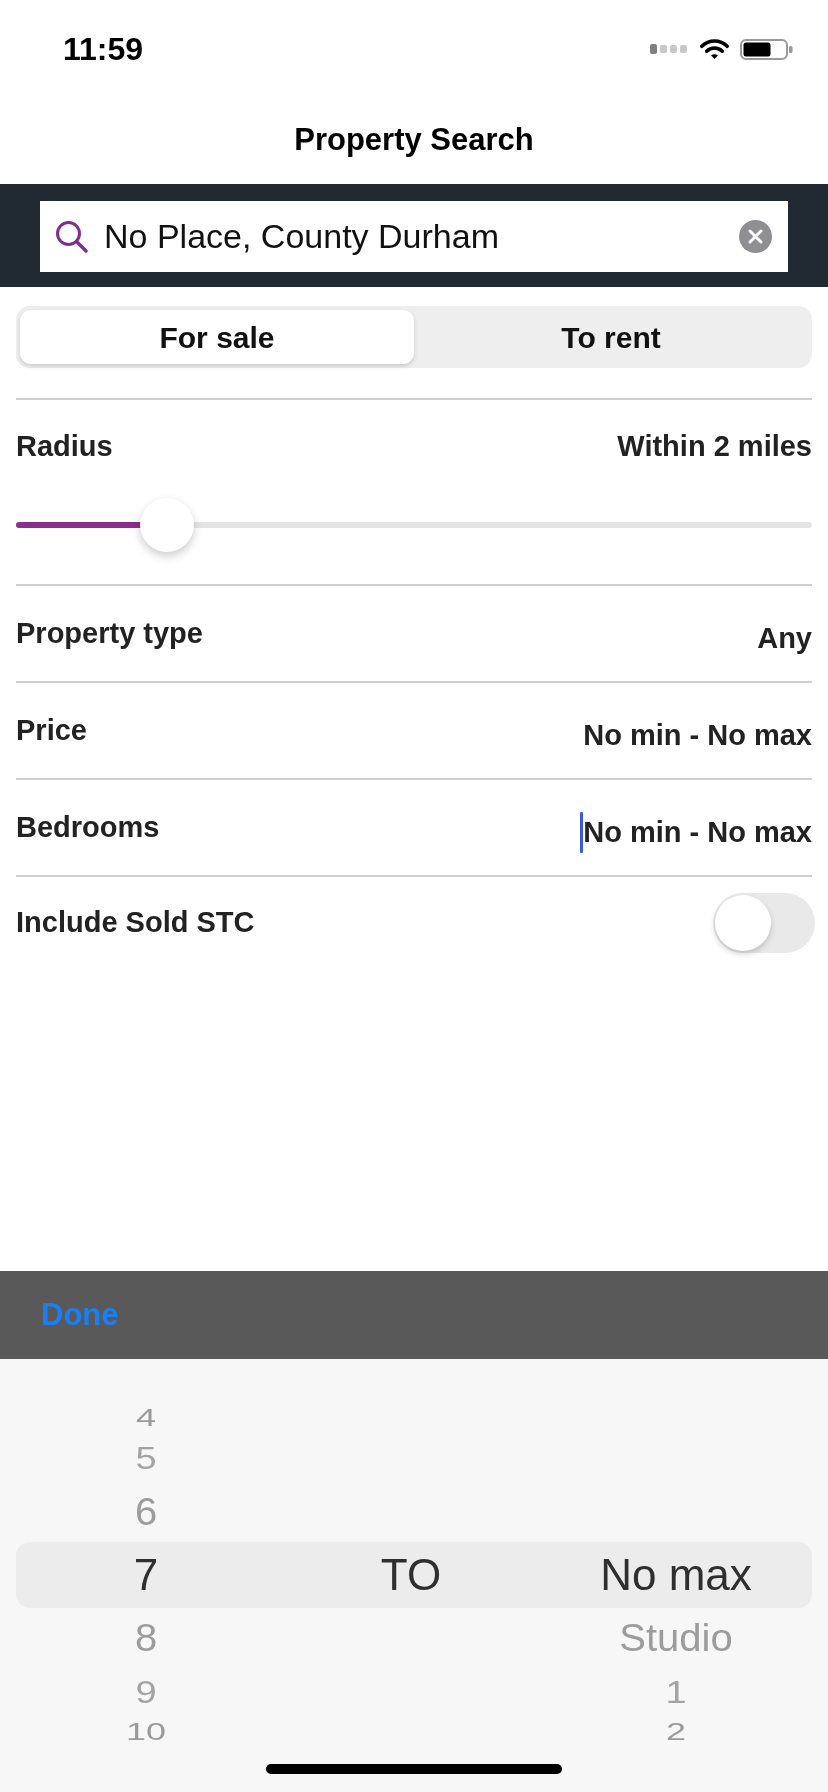  Describe the element at coordinates (766, 49) in the screenshot. I see `battery-icon` at that location.